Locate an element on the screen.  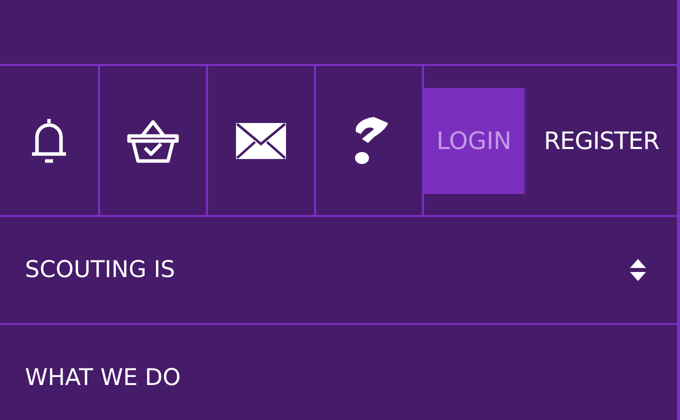
bell-icon is located at coordinates (49, 140).